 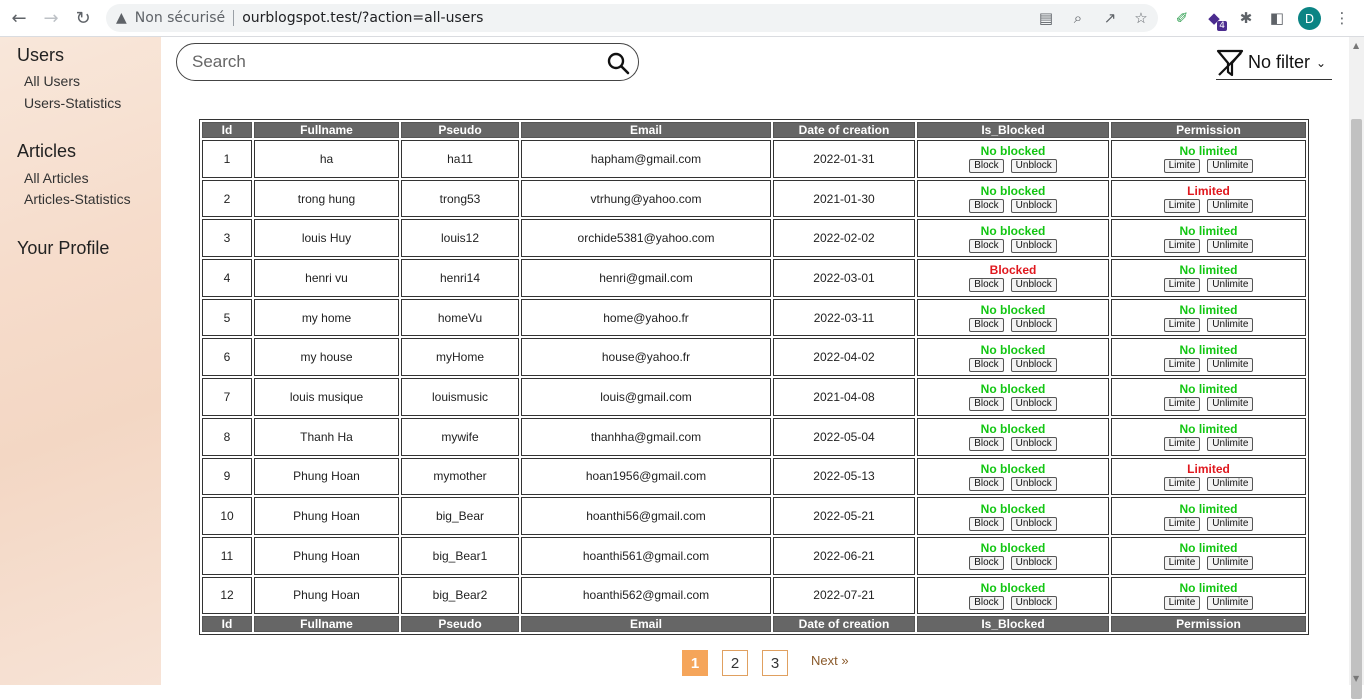 What do you see at coordinates (1246, 18) in the screenshot?
I see `extensions-puzzle-icon: ✱` at bounding box center [1246, 18].